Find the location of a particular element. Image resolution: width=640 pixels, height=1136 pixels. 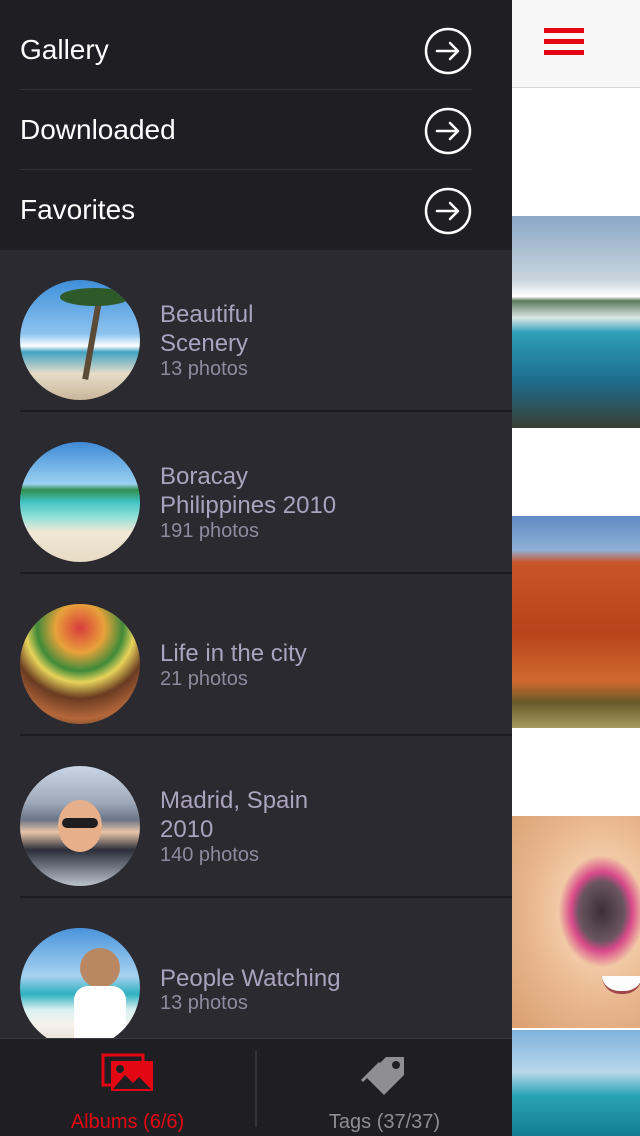

album-item-life-in-the-city: Life in the city 21 photos is located at coordinates (256, 655).